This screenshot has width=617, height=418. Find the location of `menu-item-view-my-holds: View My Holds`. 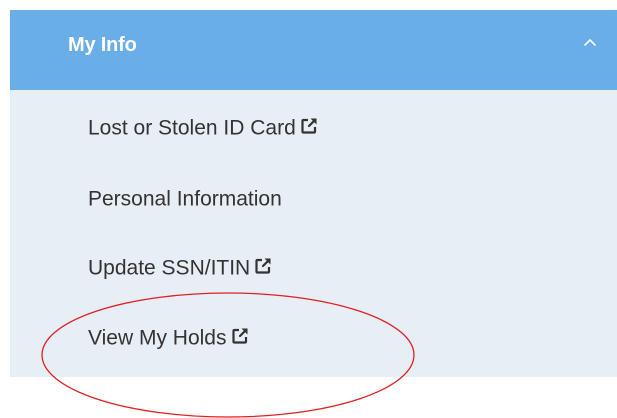

menu-item-view-my-holds: View My Holds is located at coordinates (168, 341).